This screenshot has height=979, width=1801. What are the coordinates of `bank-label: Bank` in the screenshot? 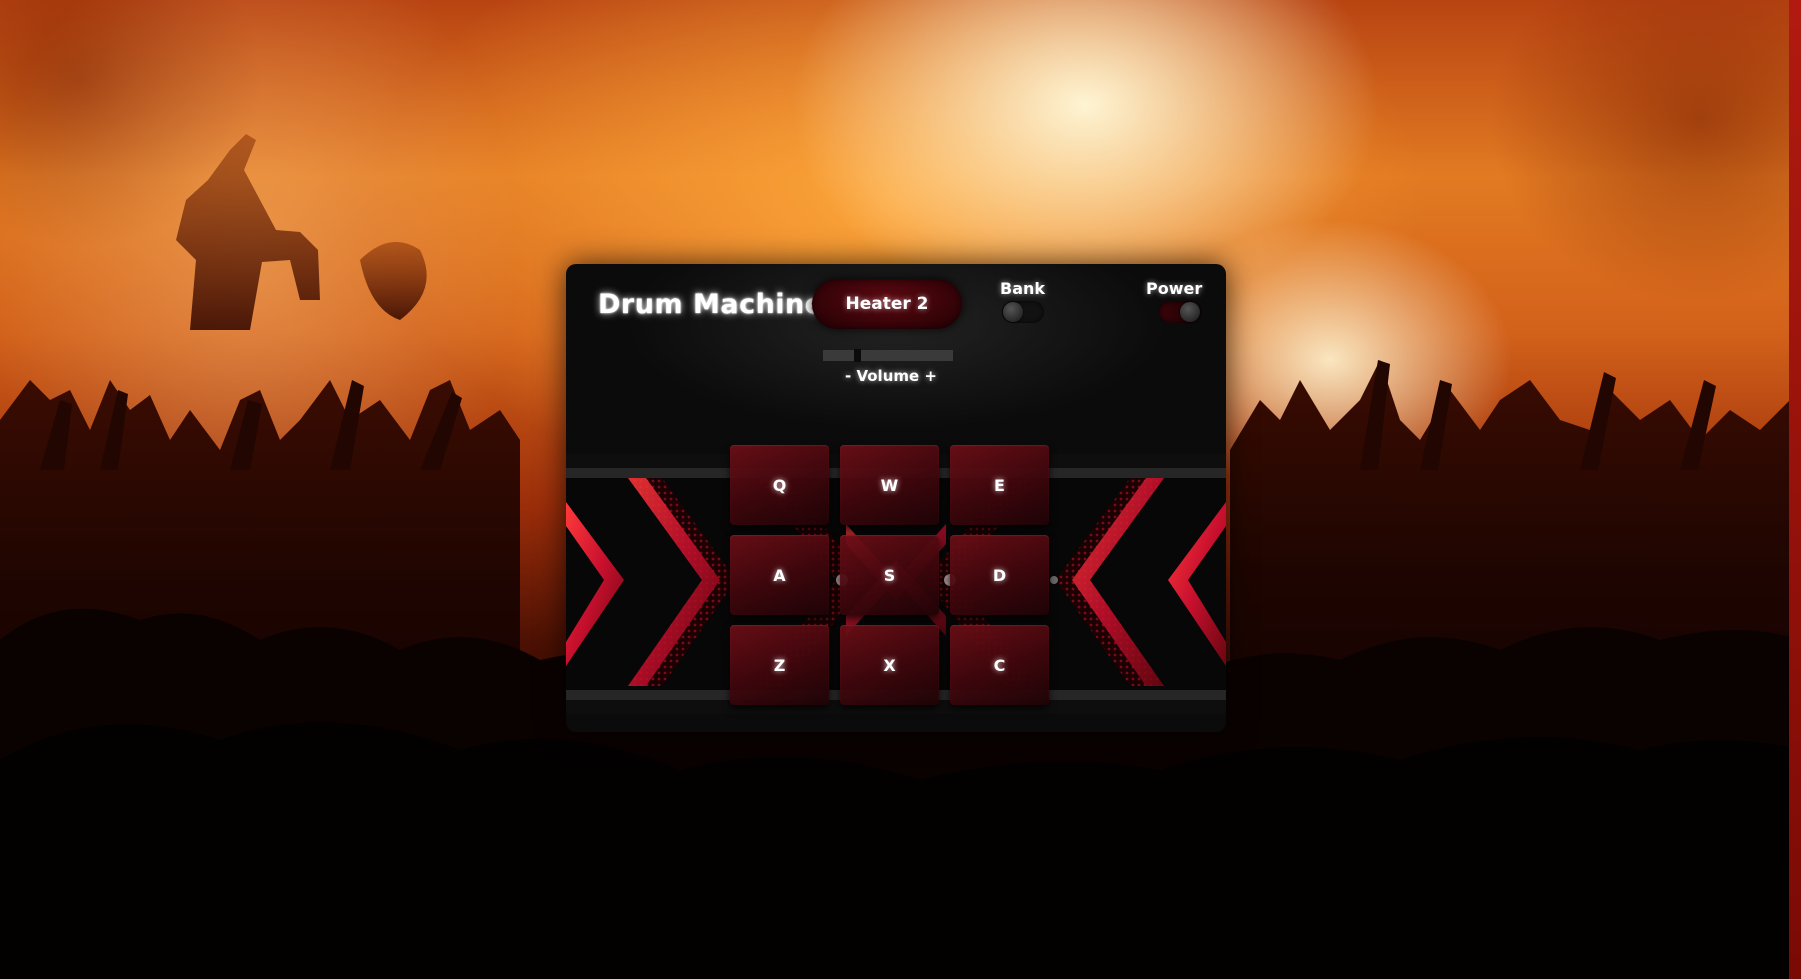 It's located at (1023, 288).